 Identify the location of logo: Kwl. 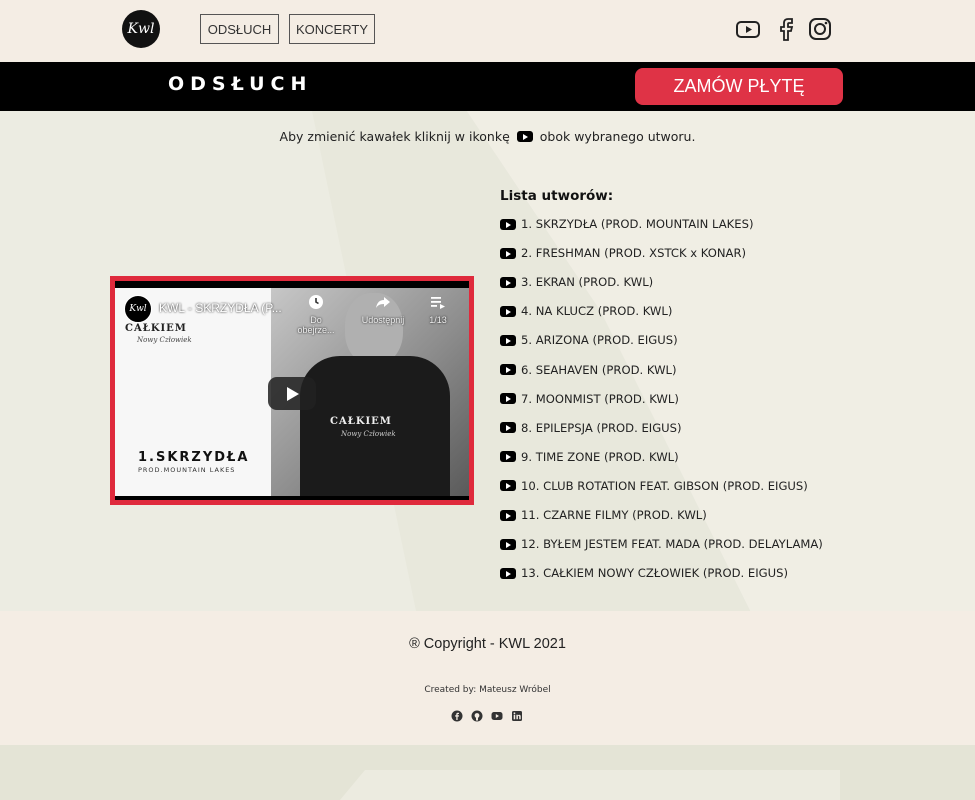
(141, 29).